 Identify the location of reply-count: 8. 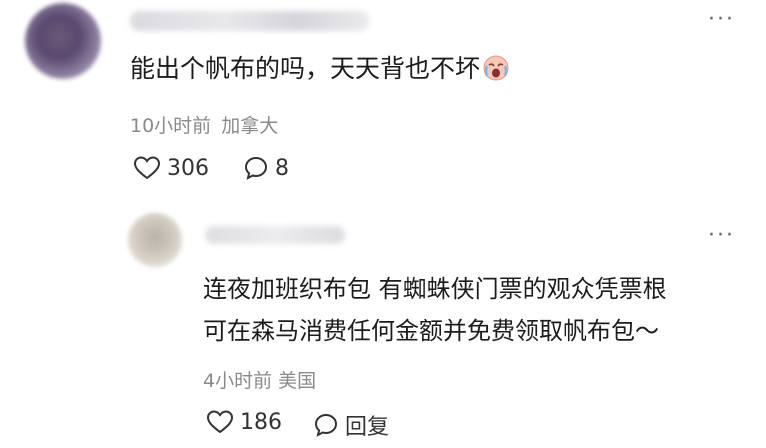
(282, 168).